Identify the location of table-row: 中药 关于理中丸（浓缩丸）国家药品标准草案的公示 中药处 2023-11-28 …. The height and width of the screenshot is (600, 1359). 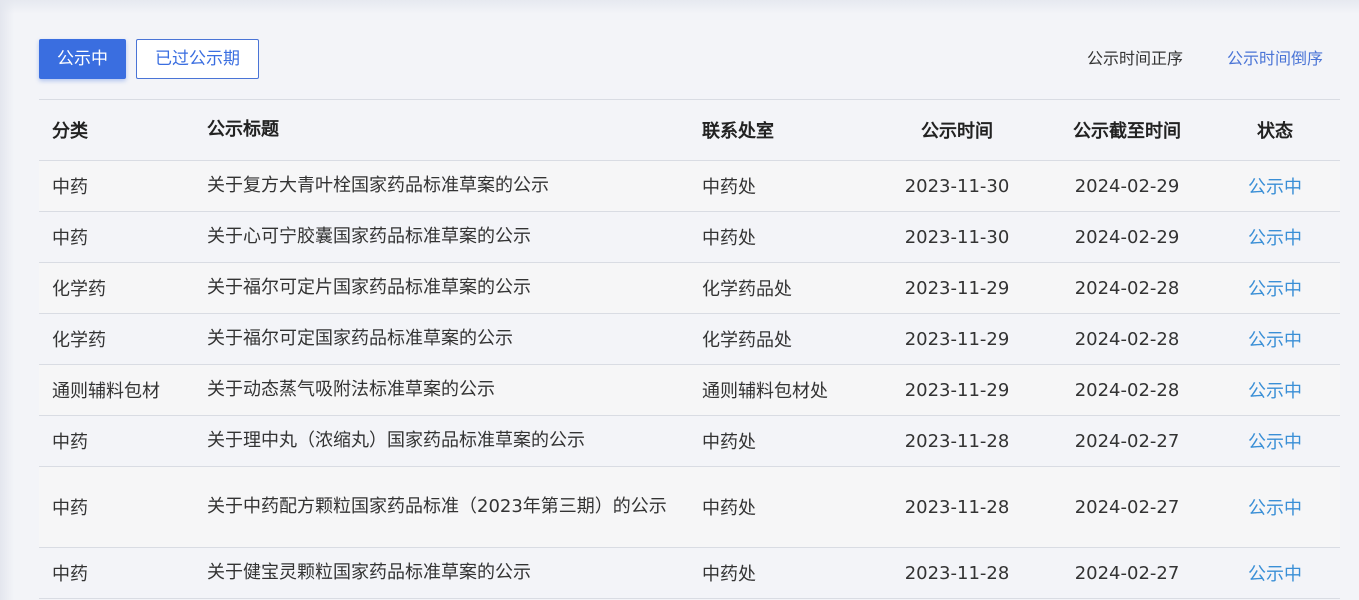
(689, 441).